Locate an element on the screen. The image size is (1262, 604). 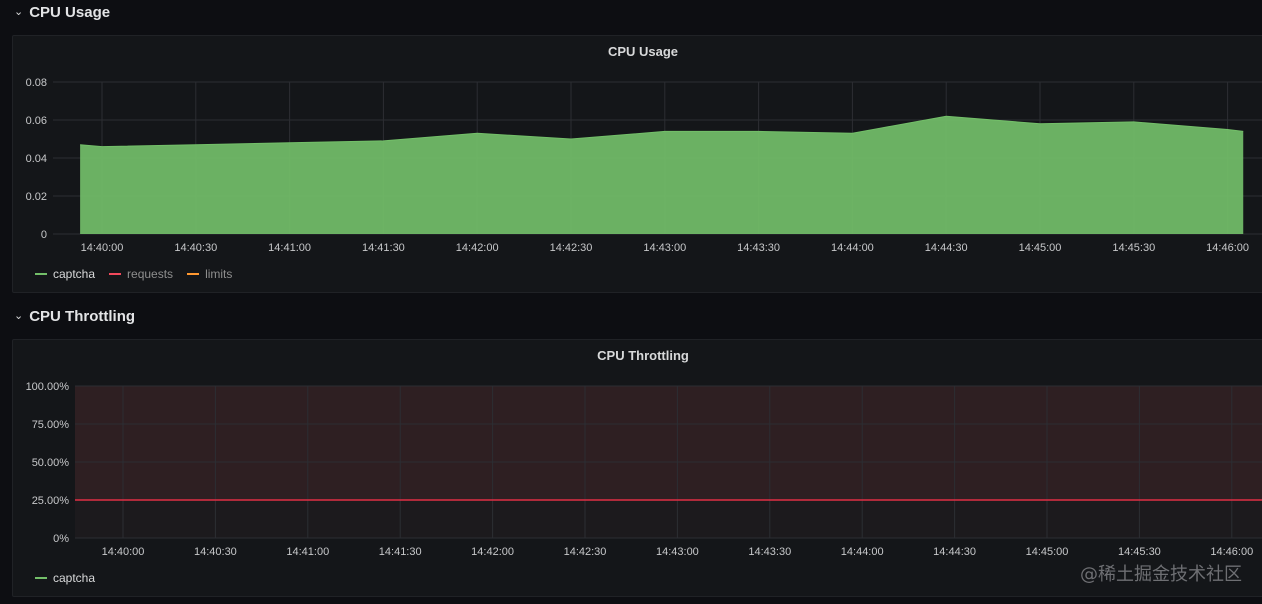
legend: captcha is located at coordinates (72, 578).